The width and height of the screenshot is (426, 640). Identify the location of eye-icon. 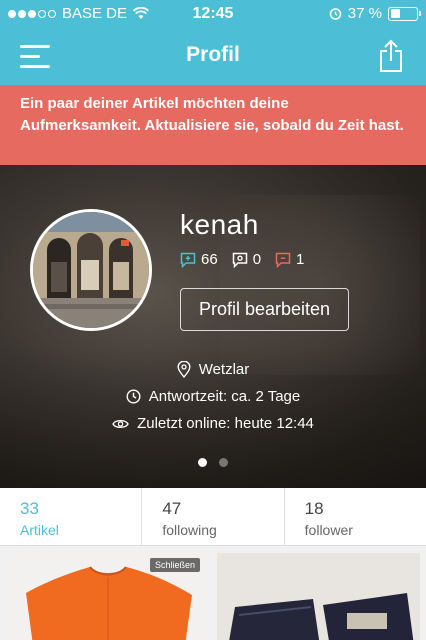
(120, 423).